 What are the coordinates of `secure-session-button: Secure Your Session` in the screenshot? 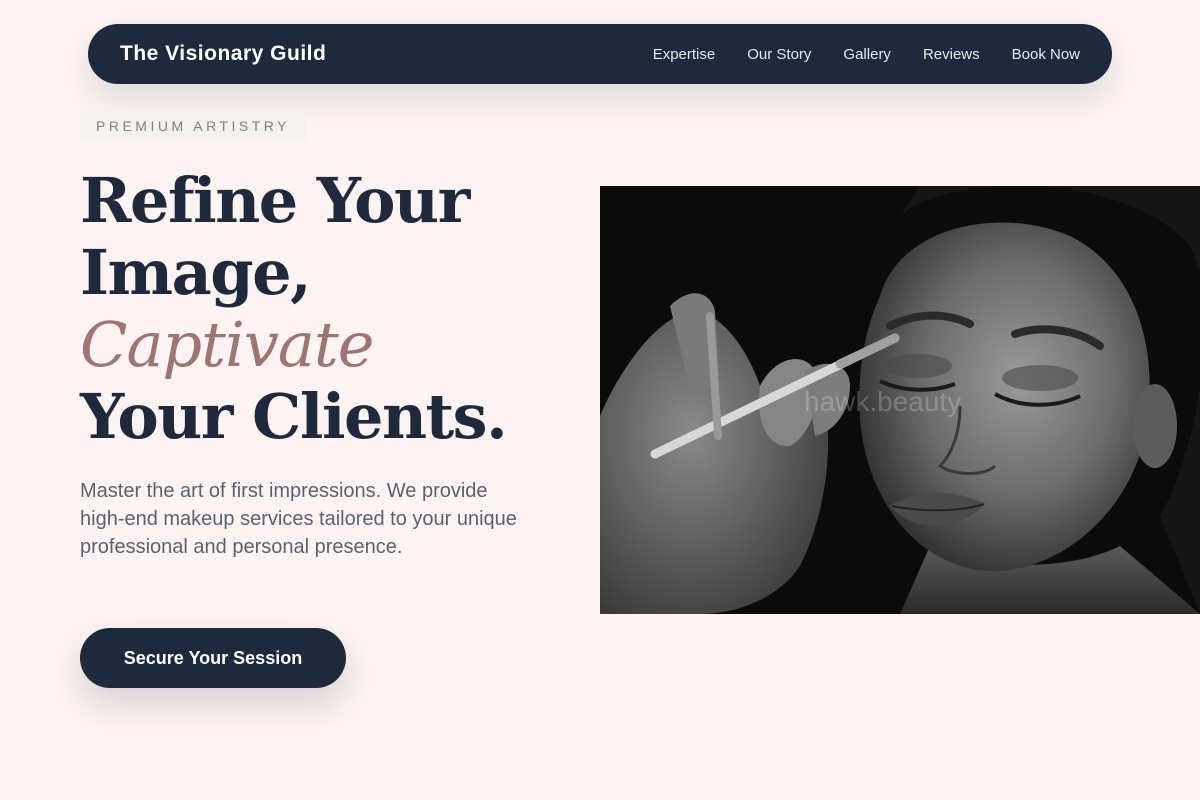 It's located at (213, 658).